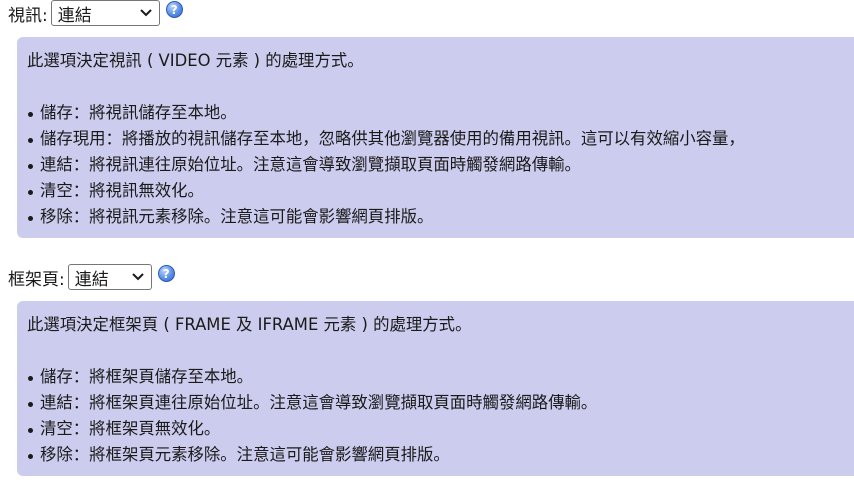  I want to click on frame-select: 連結, so click(109, 277).